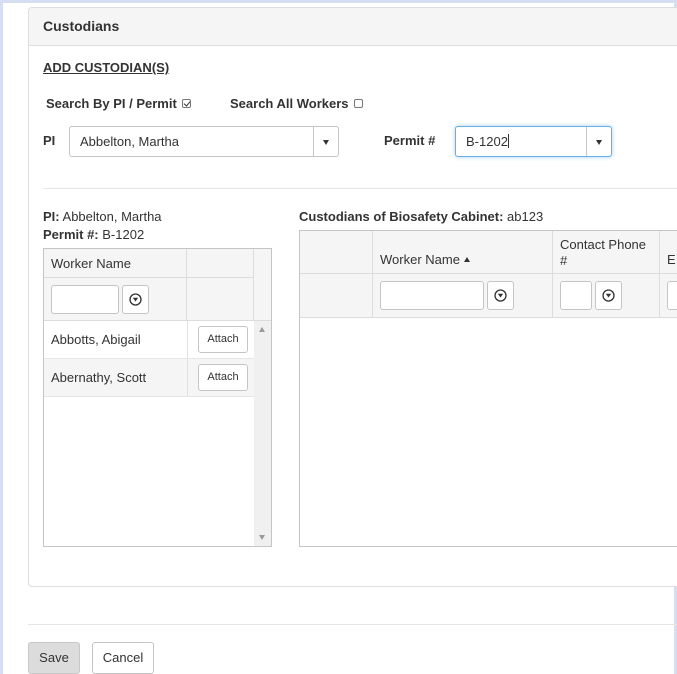  I want to click on custodian-worker-name-column-header: Worker Name, so click(463, 252).